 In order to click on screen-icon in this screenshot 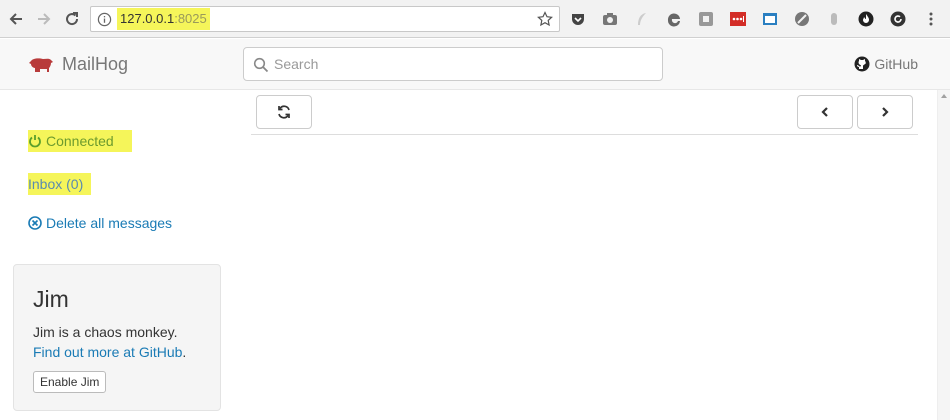, I will do `click(770, 19)`.